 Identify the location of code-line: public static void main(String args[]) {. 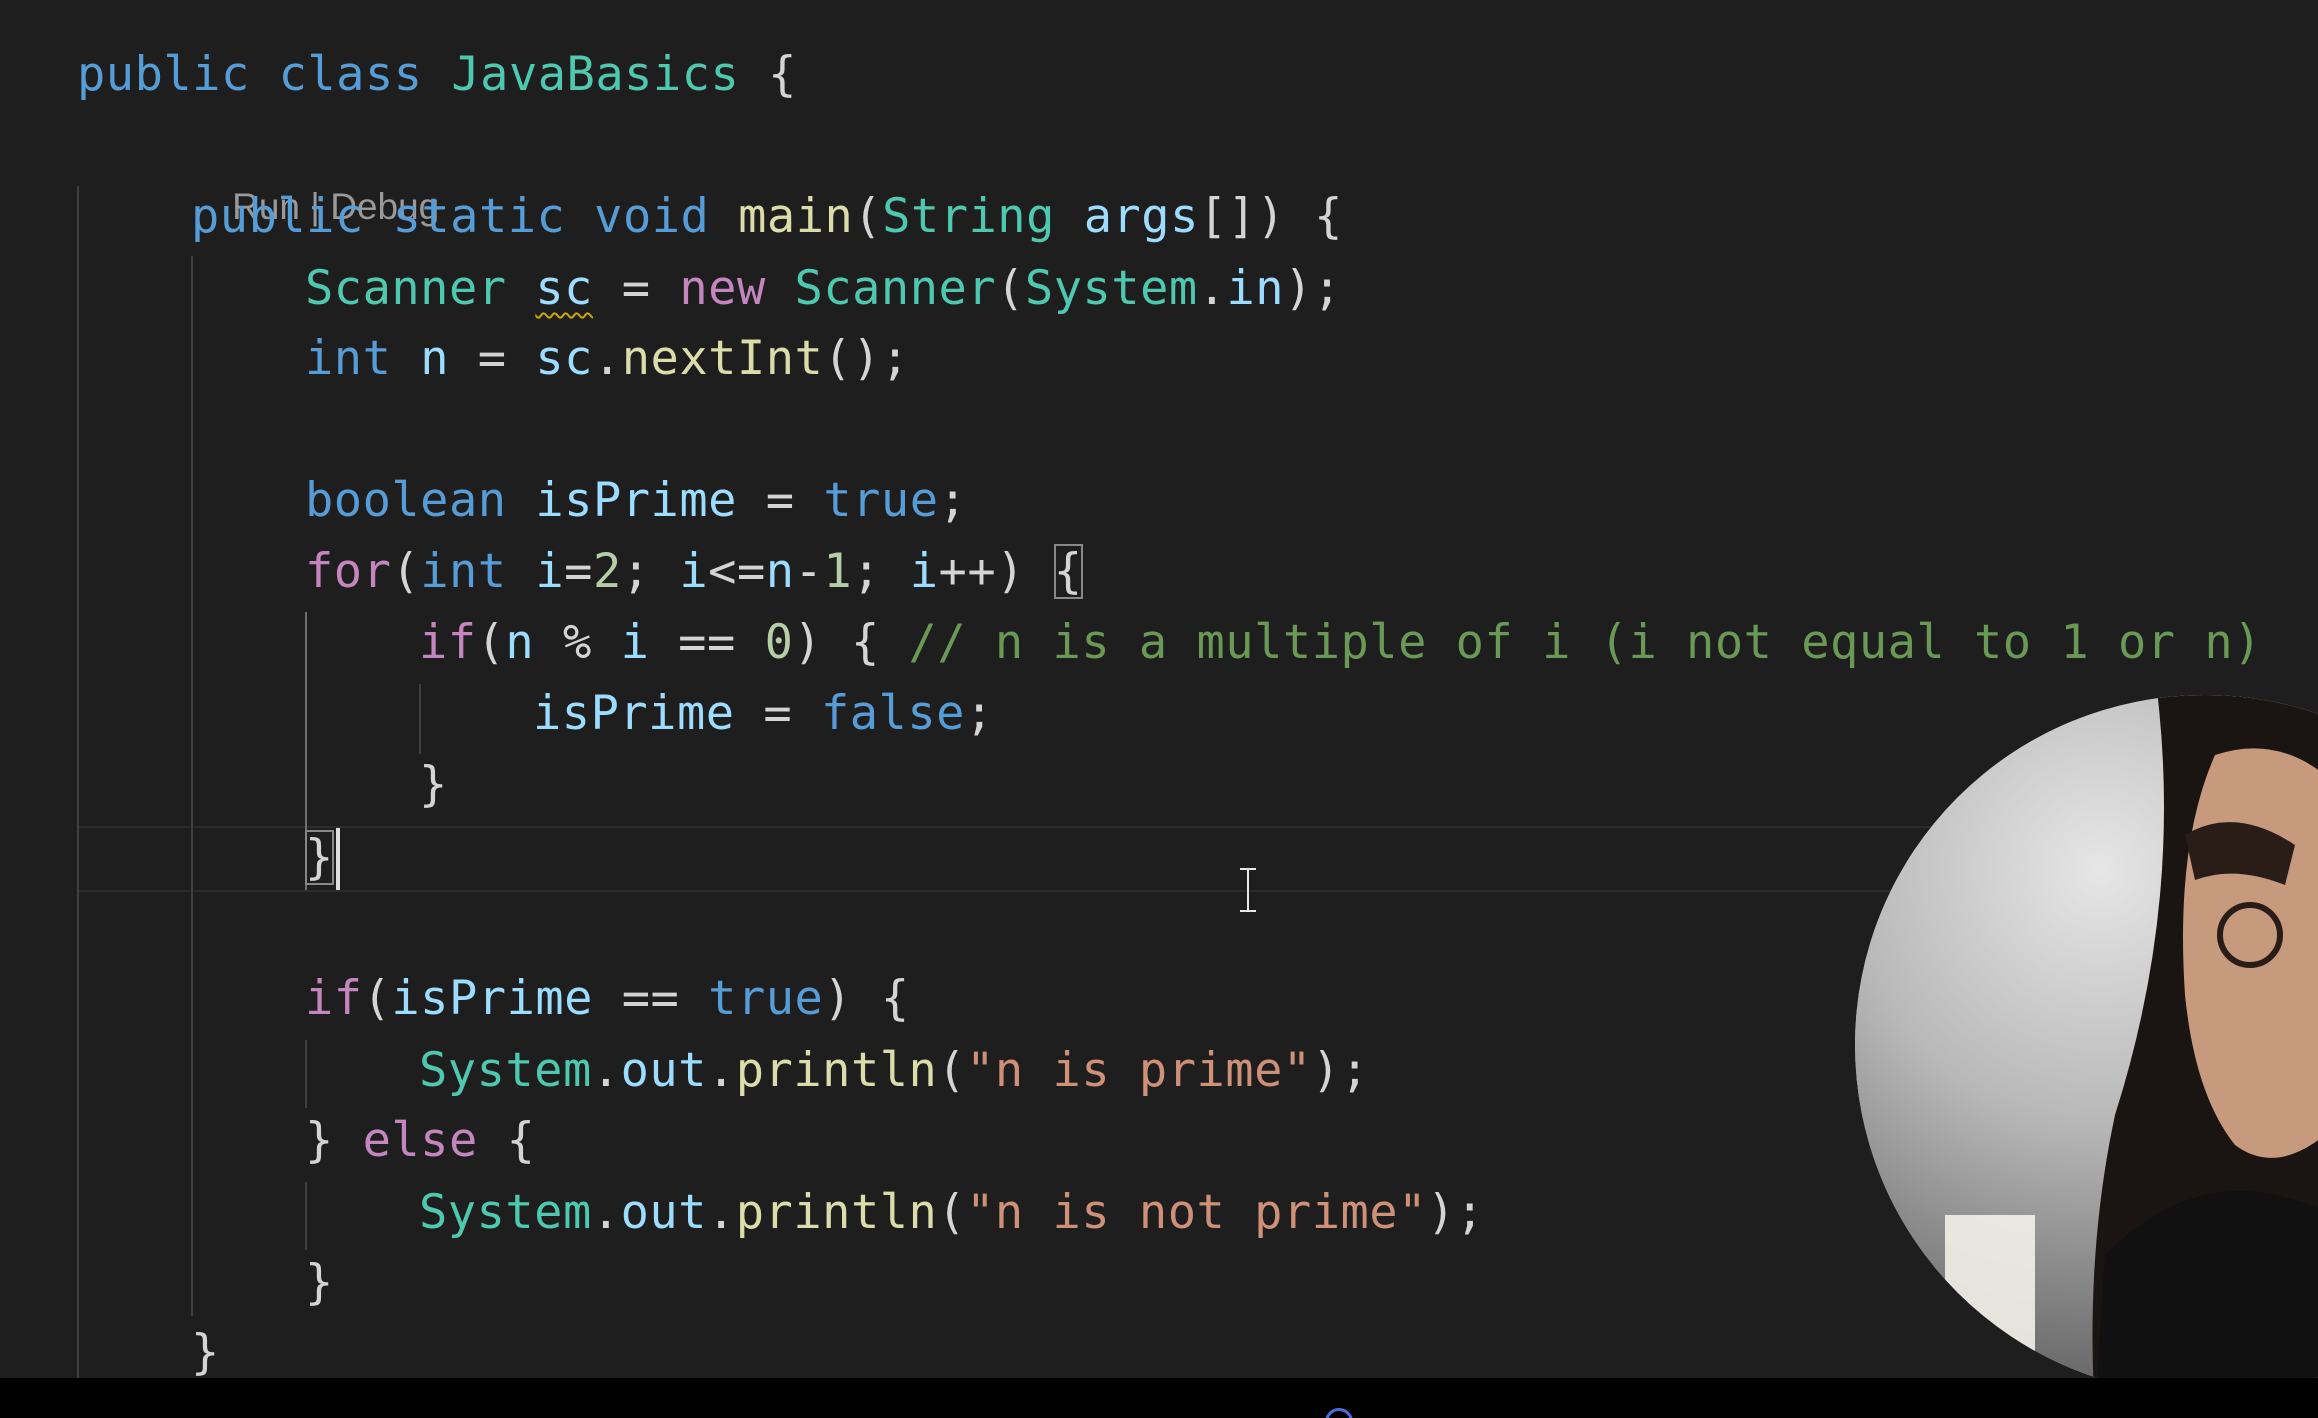
(767, 217).